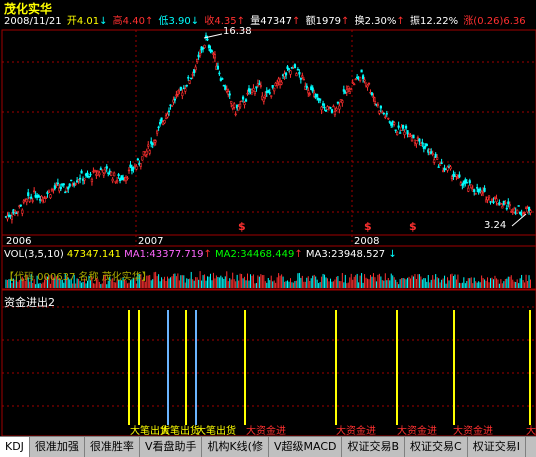 The image size is (536, 457). I want to click on tab-super-macd: V超级MACD, so click(306, 447).